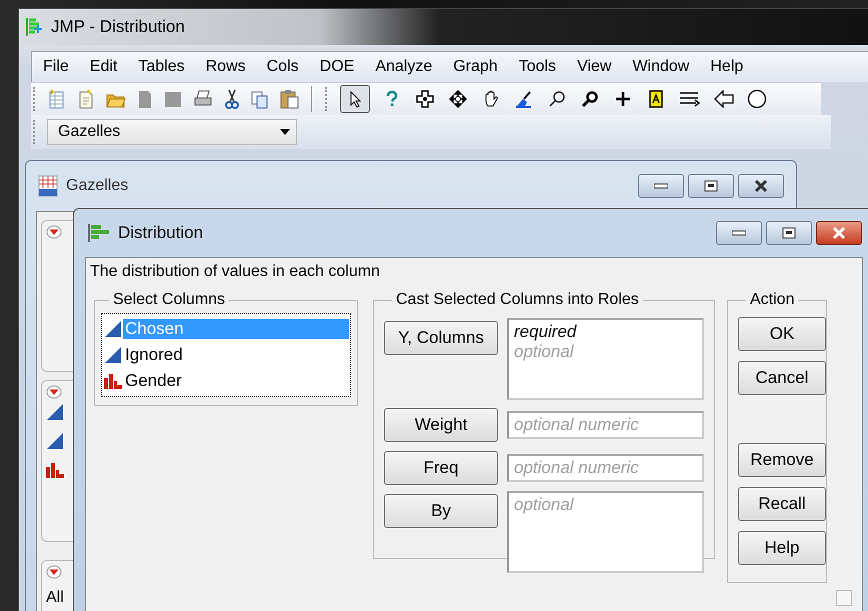 The image size is (868, 611). I want to click on brush-icon, so click(524, 99).